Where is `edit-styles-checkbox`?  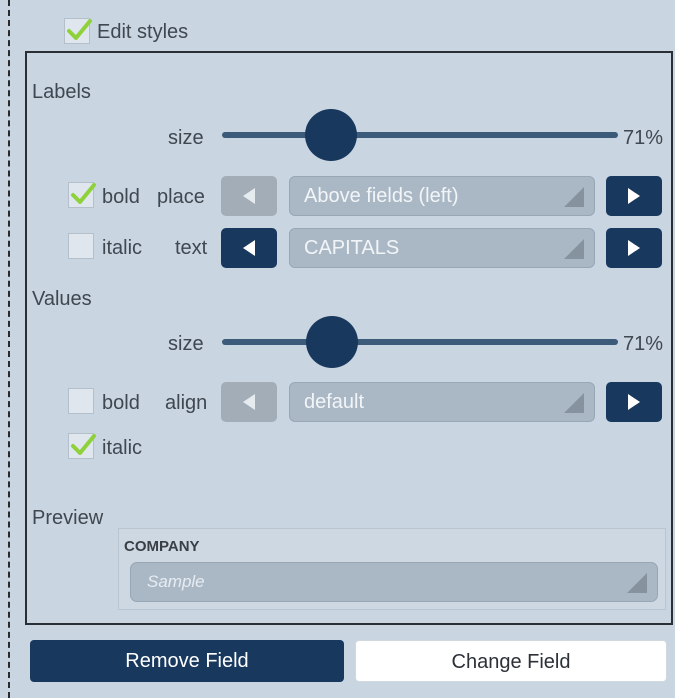
edit-styles-checkbox is located at coordinates (78, 31).